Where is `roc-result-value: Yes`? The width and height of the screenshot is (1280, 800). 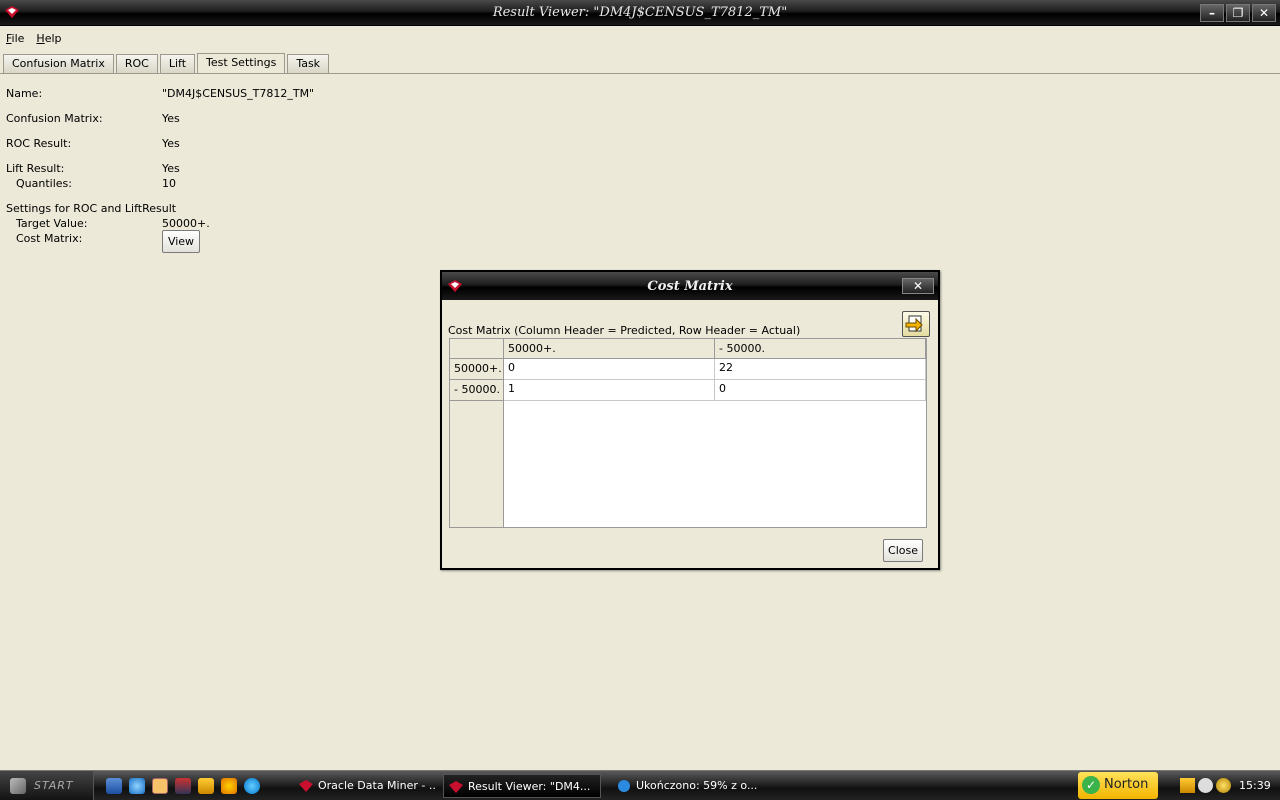
roc-result-value: Yes is located at coordinates (171, 143).